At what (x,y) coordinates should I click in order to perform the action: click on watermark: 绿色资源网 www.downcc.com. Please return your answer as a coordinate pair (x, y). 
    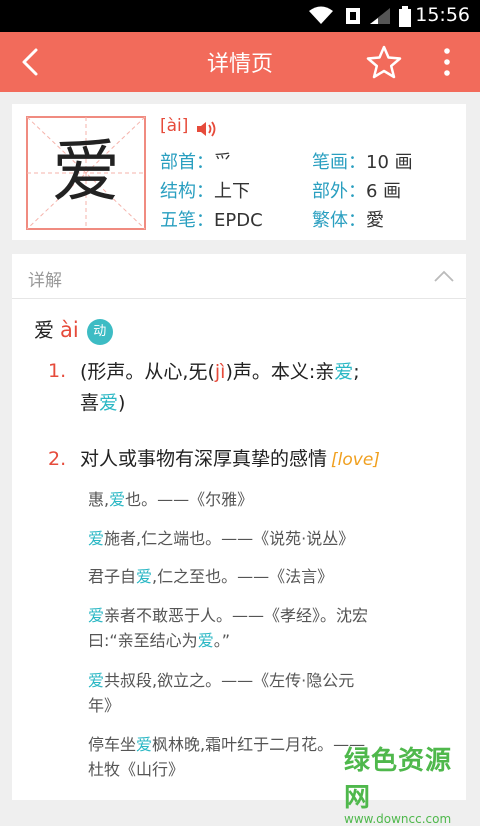
    Looking at the image, I should click on (409, 783).